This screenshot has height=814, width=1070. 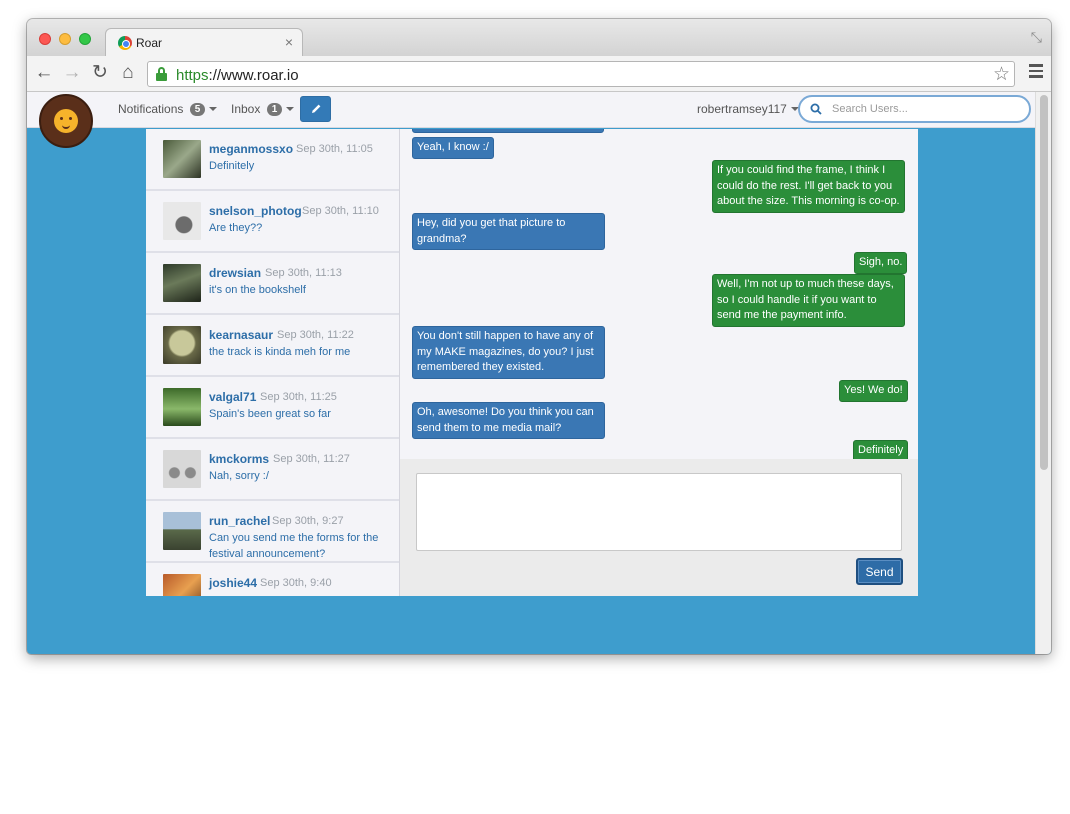 I want to click on inbox-dropdown: Inbox 1, so click(x=263, y=109).